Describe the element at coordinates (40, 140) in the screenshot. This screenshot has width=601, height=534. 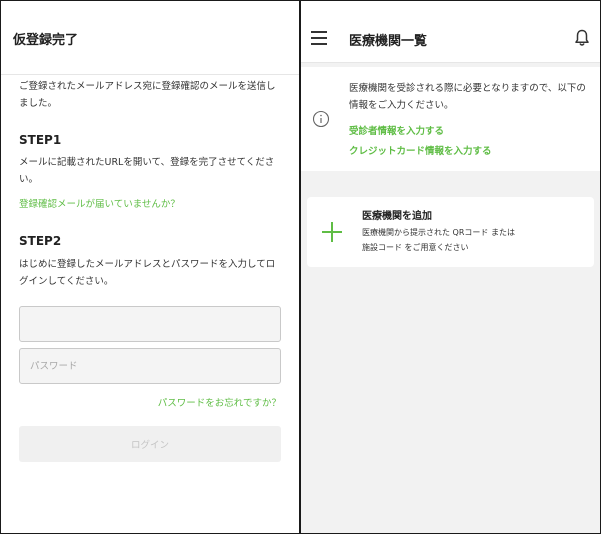
I see `step1-heading: STEP1` at that location.